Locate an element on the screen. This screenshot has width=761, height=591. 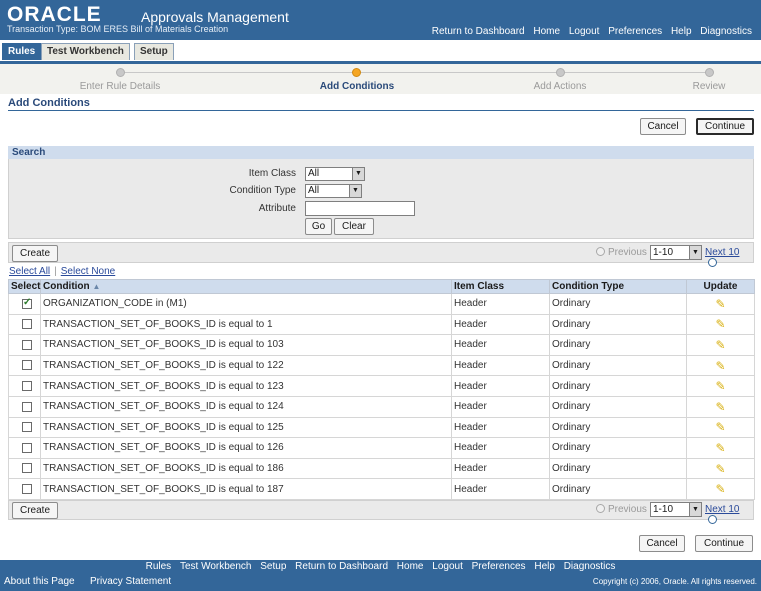
footer-link-setup: Setup is located at coordinates (273, 566).